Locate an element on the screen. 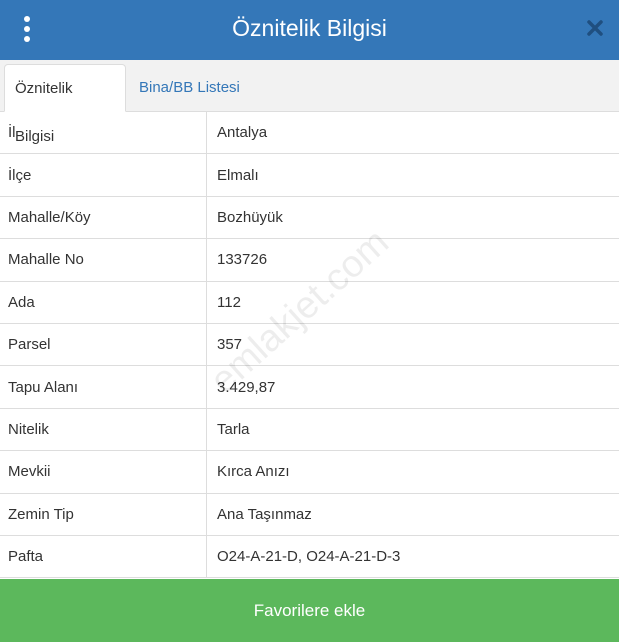  row-value: Tarla is located at coordinates (233, 429).